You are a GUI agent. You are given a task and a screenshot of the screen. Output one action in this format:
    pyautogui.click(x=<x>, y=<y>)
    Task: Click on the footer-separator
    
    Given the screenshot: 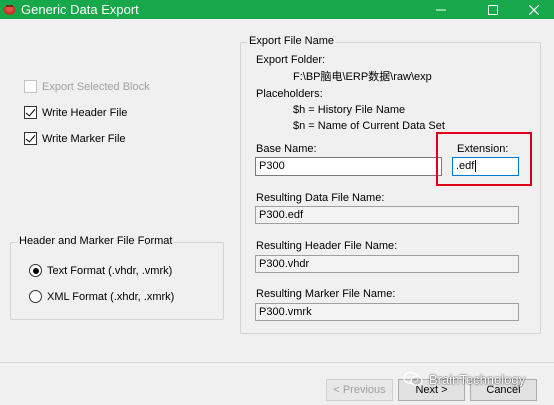 What is the action you would take?
    pyautogui.click(x=277, y=362)
    